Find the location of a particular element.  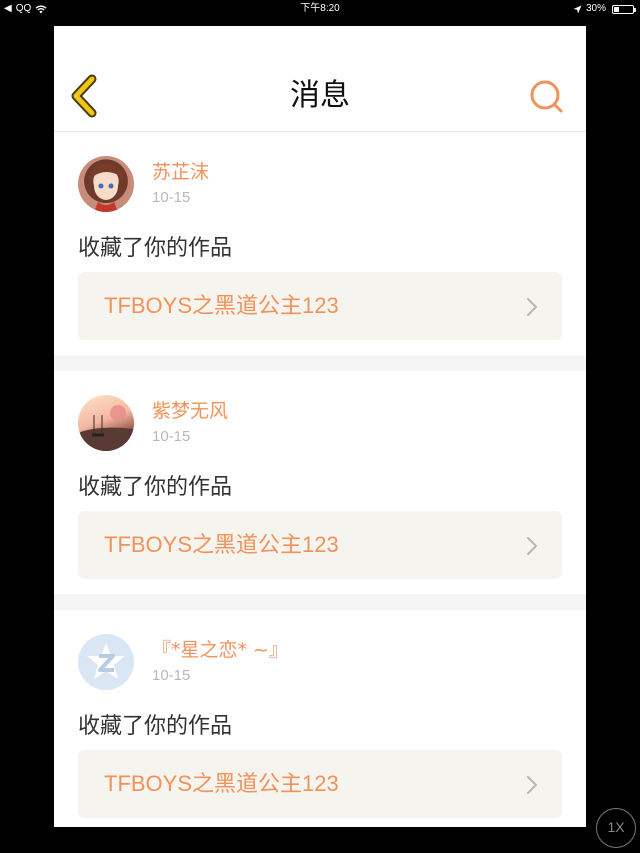

search-icon is located at coordinates (546, 96).